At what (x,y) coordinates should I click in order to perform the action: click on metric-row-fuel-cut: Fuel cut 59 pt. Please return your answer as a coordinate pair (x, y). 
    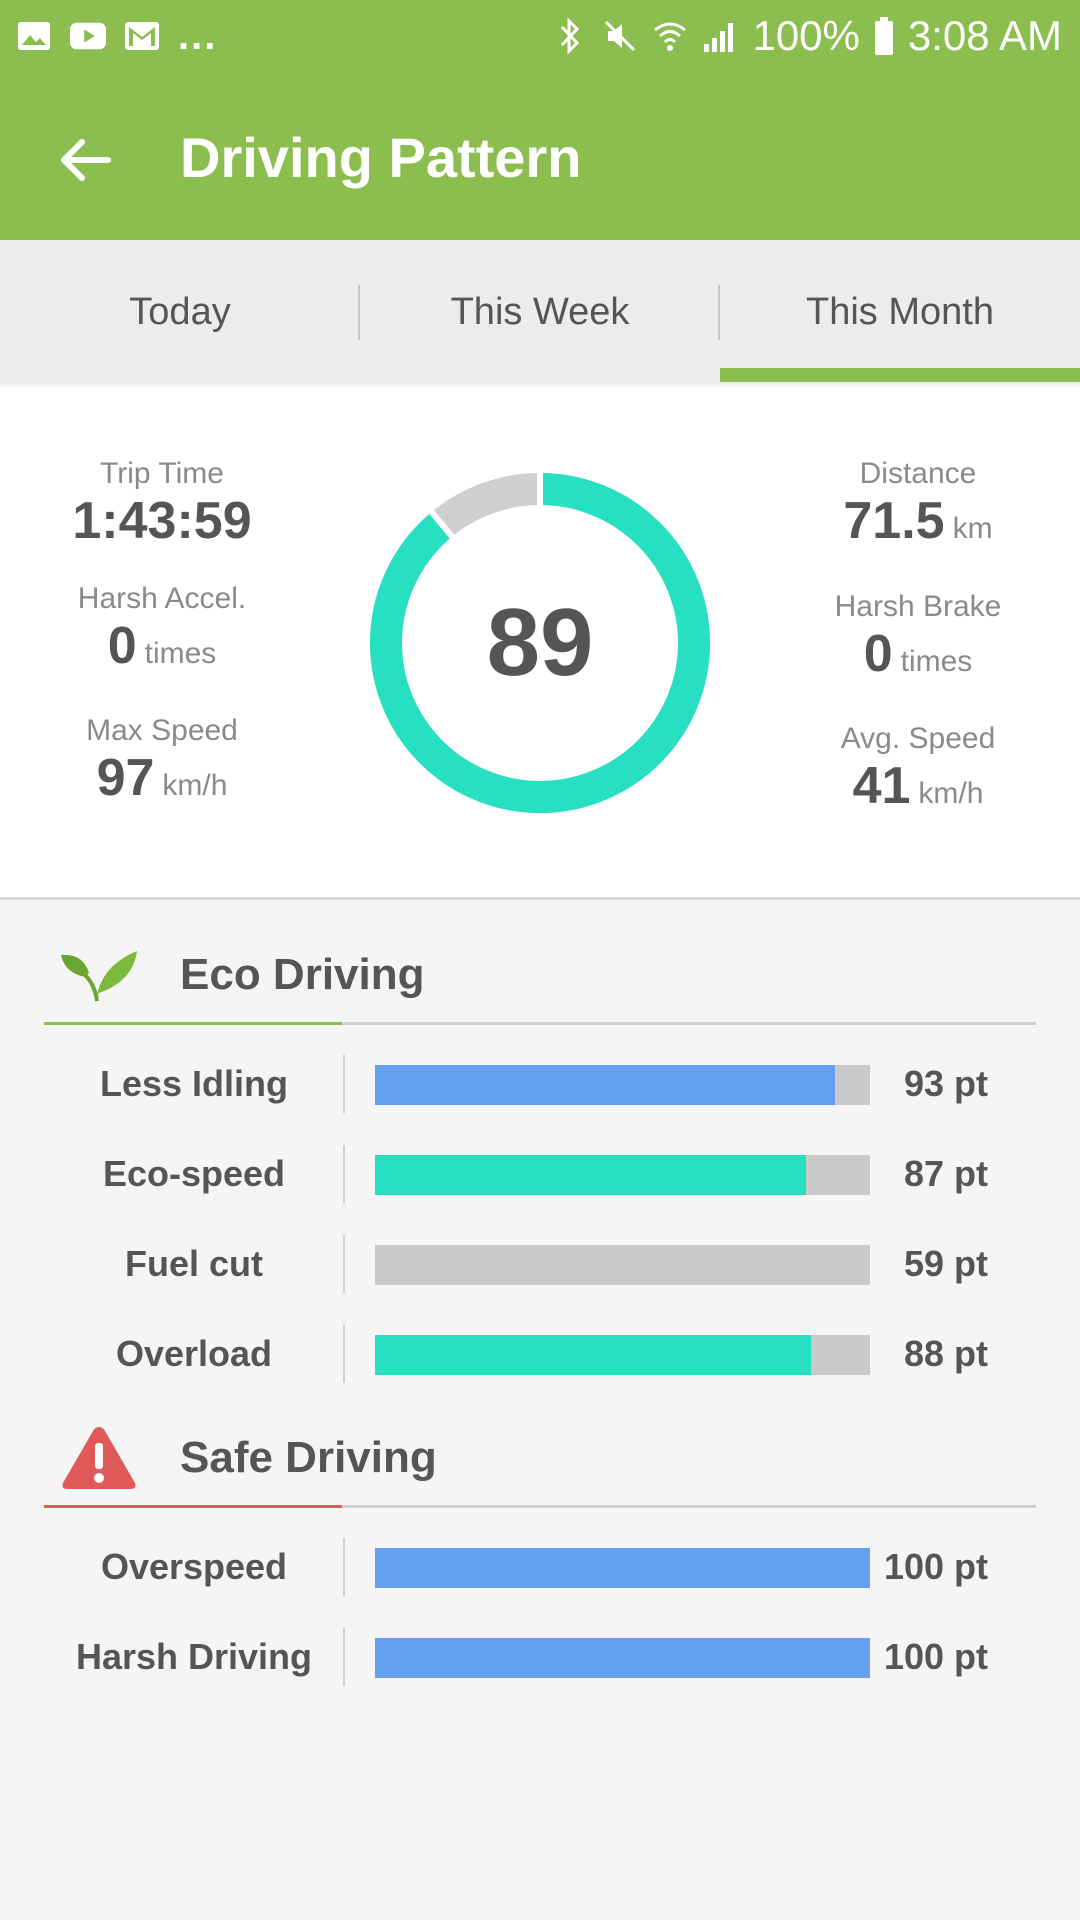
    Looking at the image, I should click on (540, 1265).